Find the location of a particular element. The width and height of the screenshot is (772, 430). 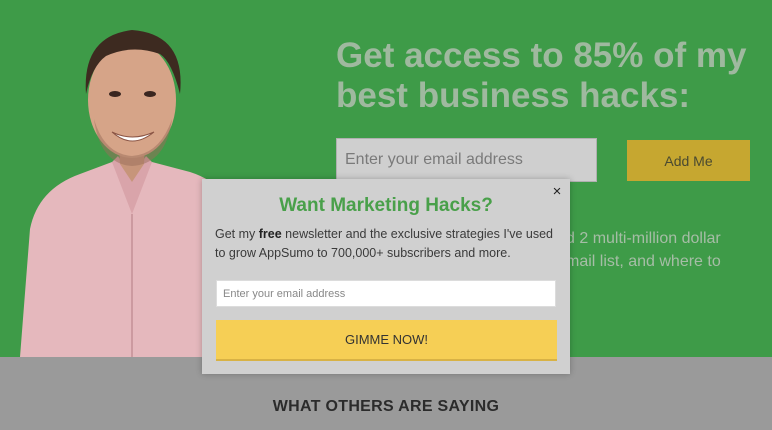

popup-title: Want Marketing Hacks? is located at coordinates (386, 205).